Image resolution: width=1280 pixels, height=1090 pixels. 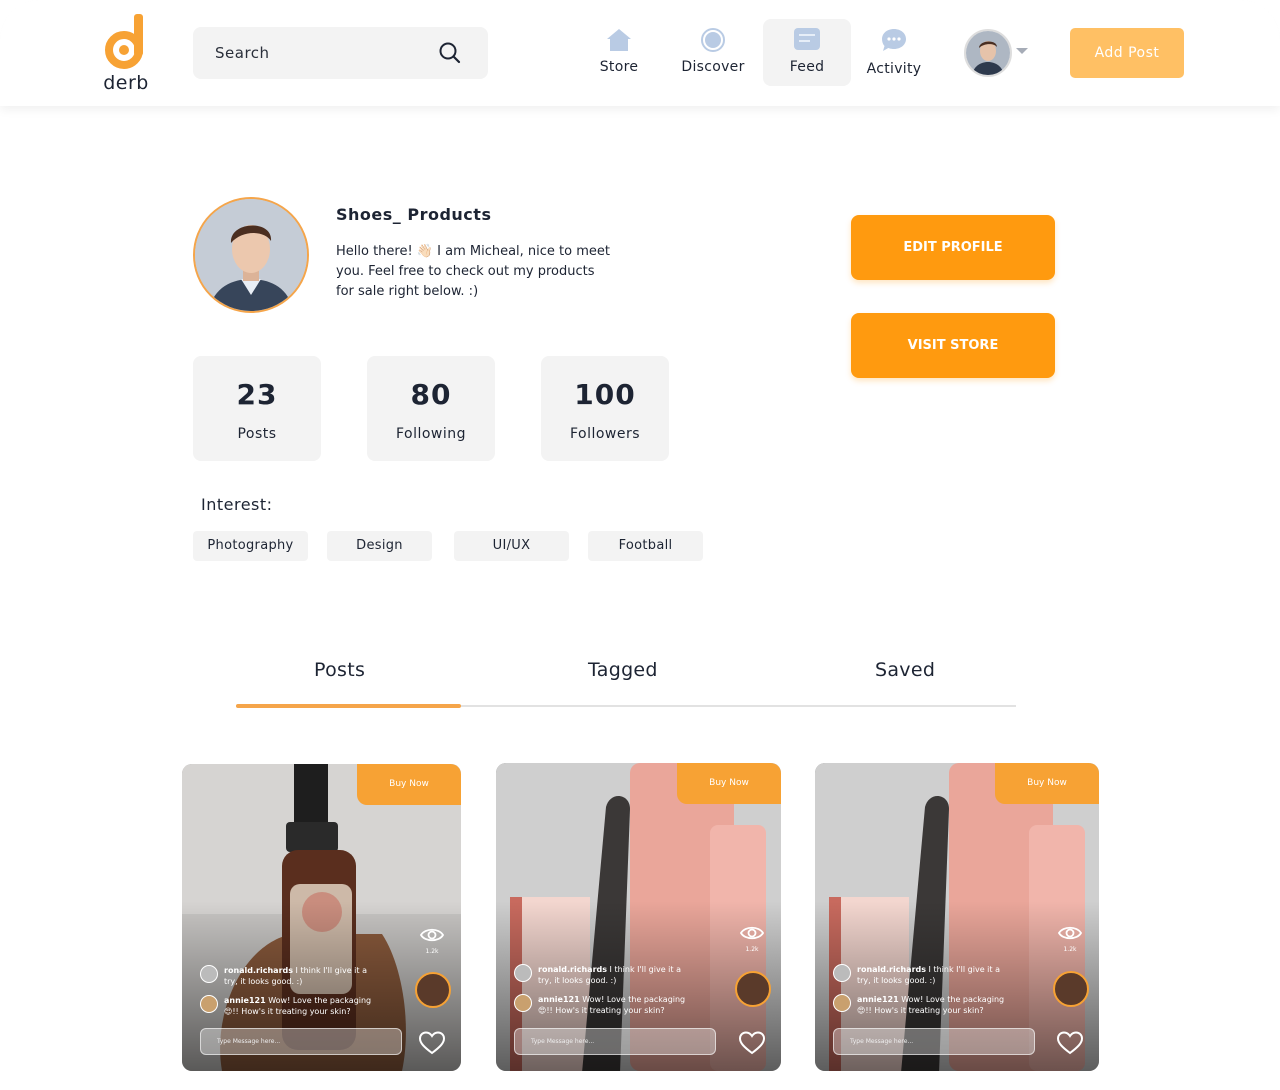 What do you see at coordinates (894, 69) in the screenshot?
I see `nav-activity-label: Activity` at bounding box center [894, 69].